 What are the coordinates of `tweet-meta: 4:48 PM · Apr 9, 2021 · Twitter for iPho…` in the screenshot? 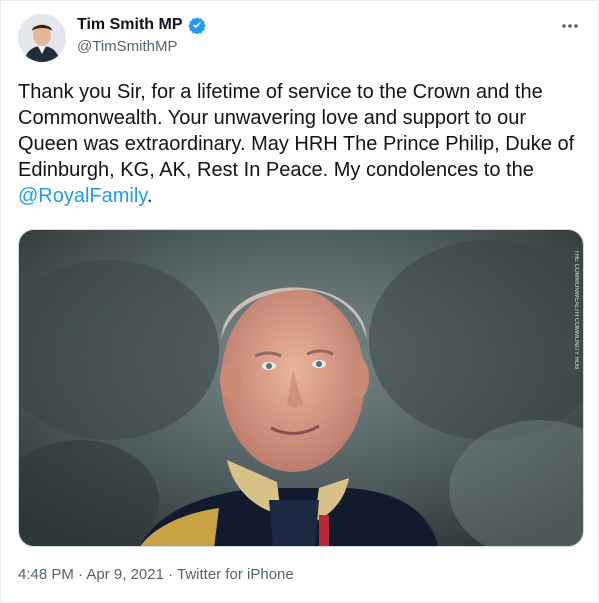 It's located at (156, 574).